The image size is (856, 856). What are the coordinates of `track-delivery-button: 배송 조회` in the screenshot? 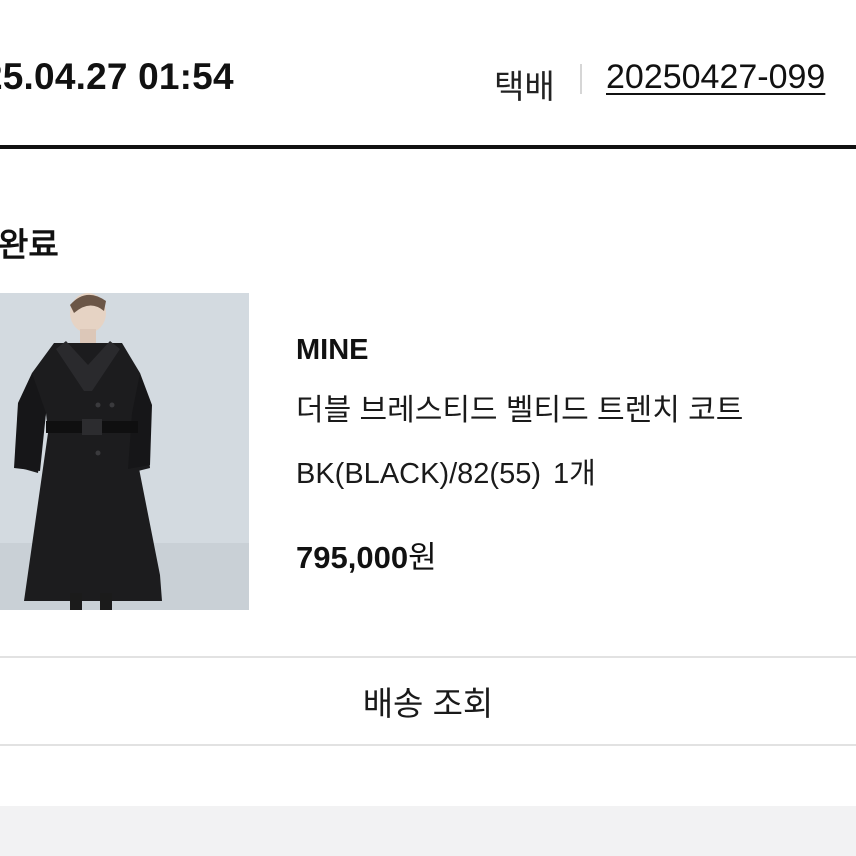 It's located at (428, 701).